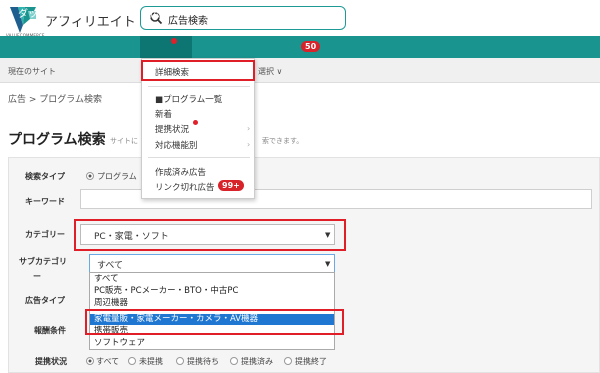  What do you see at coordinates (45, 234) in the screenshot?
I see `category-label: カテゴリー` at bounding box center [45, 234].